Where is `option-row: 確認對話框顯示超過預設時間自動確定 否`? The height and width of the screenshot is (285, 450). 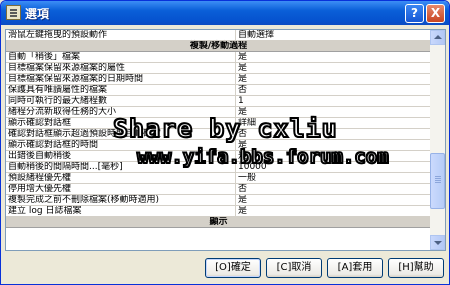
option-row: 確認對話框顯示超過預設時間自動確定 否 is located at coordinates (218, 134).